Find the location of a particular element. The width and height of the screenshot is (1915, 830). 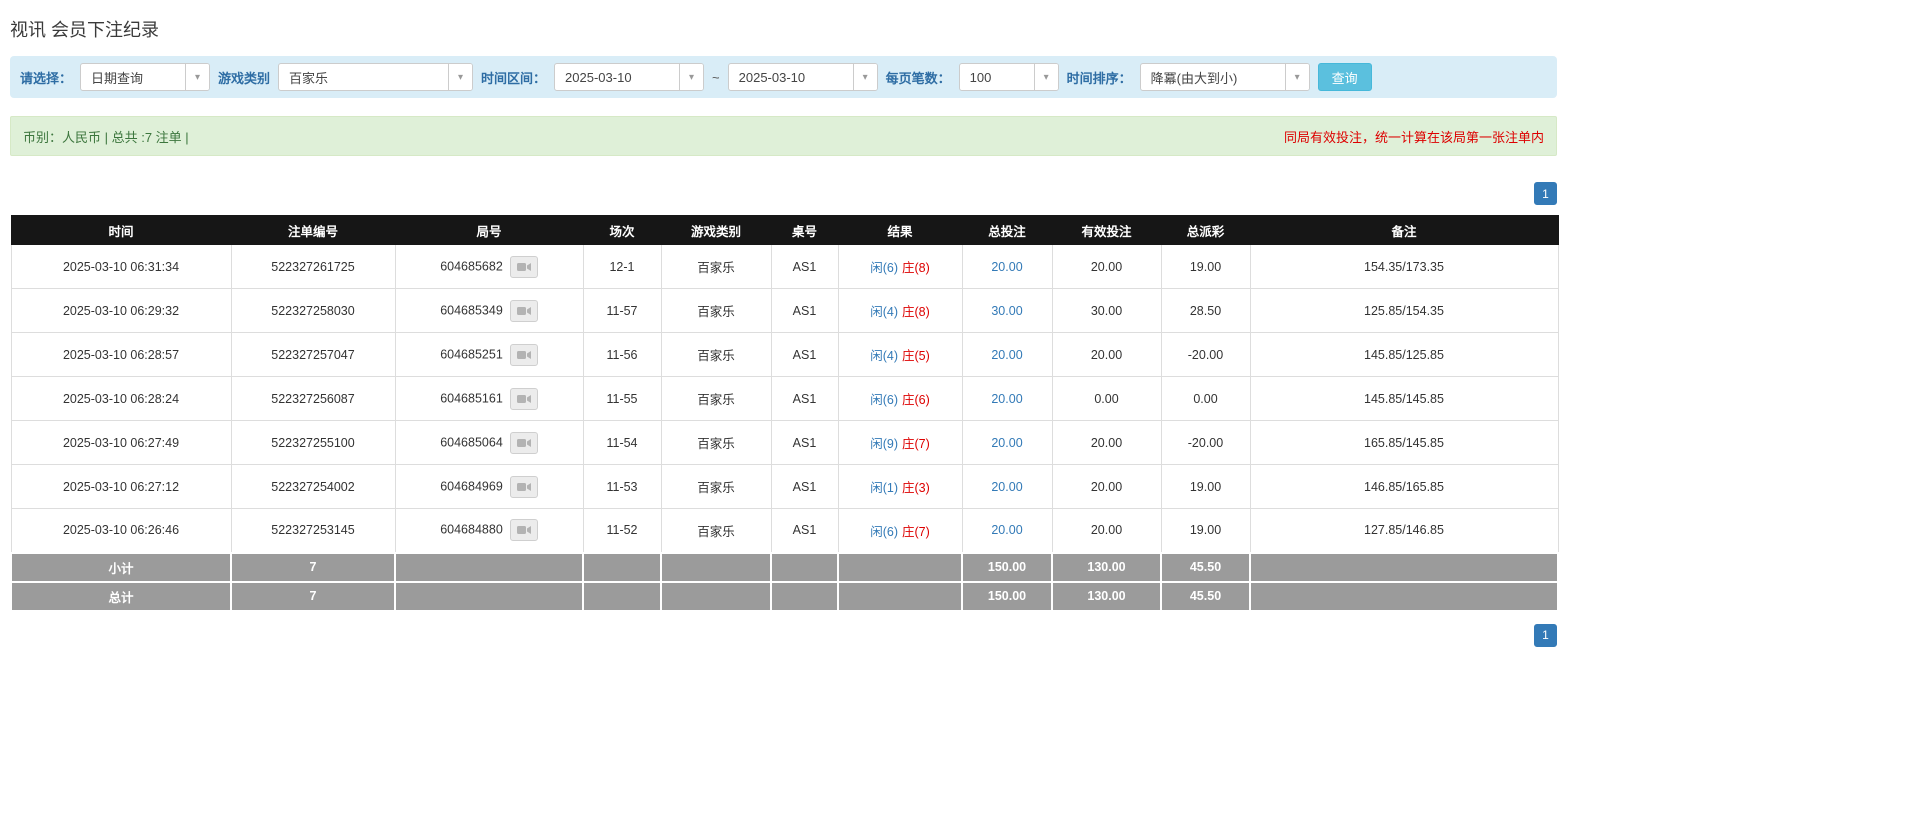

header-time: 时间 is located at coordinates (121, 230).